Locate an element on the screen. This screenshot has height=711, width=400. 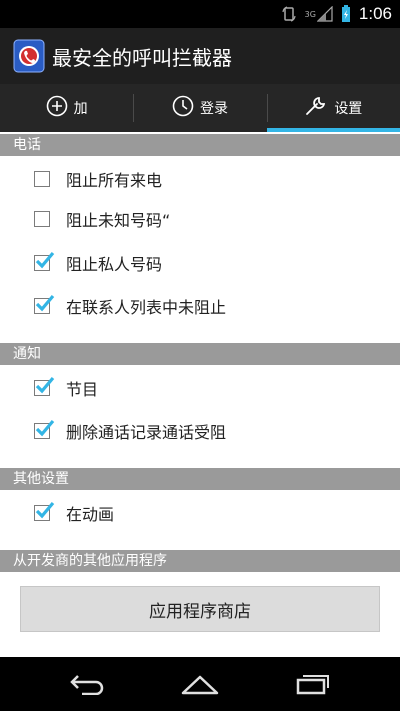
setting-label: 阻止私人号码 is located at coordinates (114, 264).